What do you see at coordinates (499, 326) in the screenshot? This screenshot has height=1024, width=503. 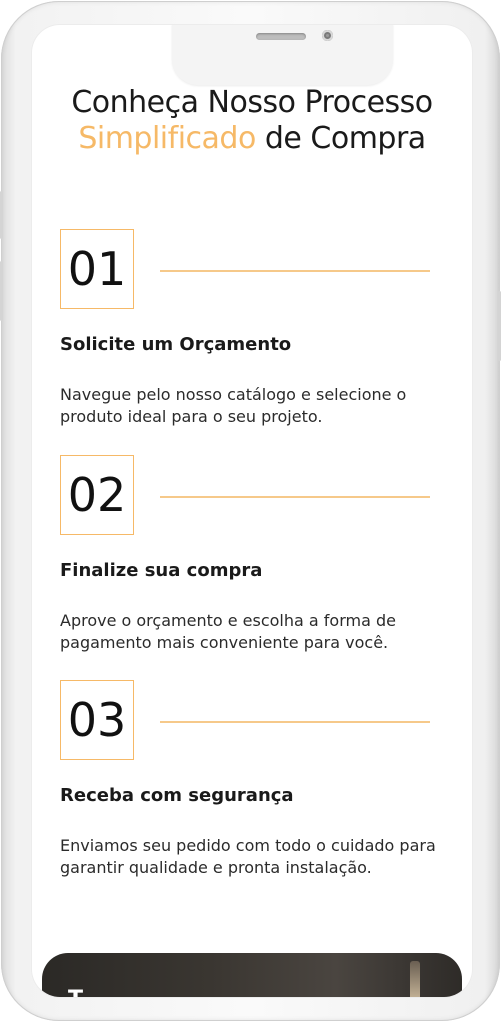 I see `phone-power-button` at bounding box center [499, 326].